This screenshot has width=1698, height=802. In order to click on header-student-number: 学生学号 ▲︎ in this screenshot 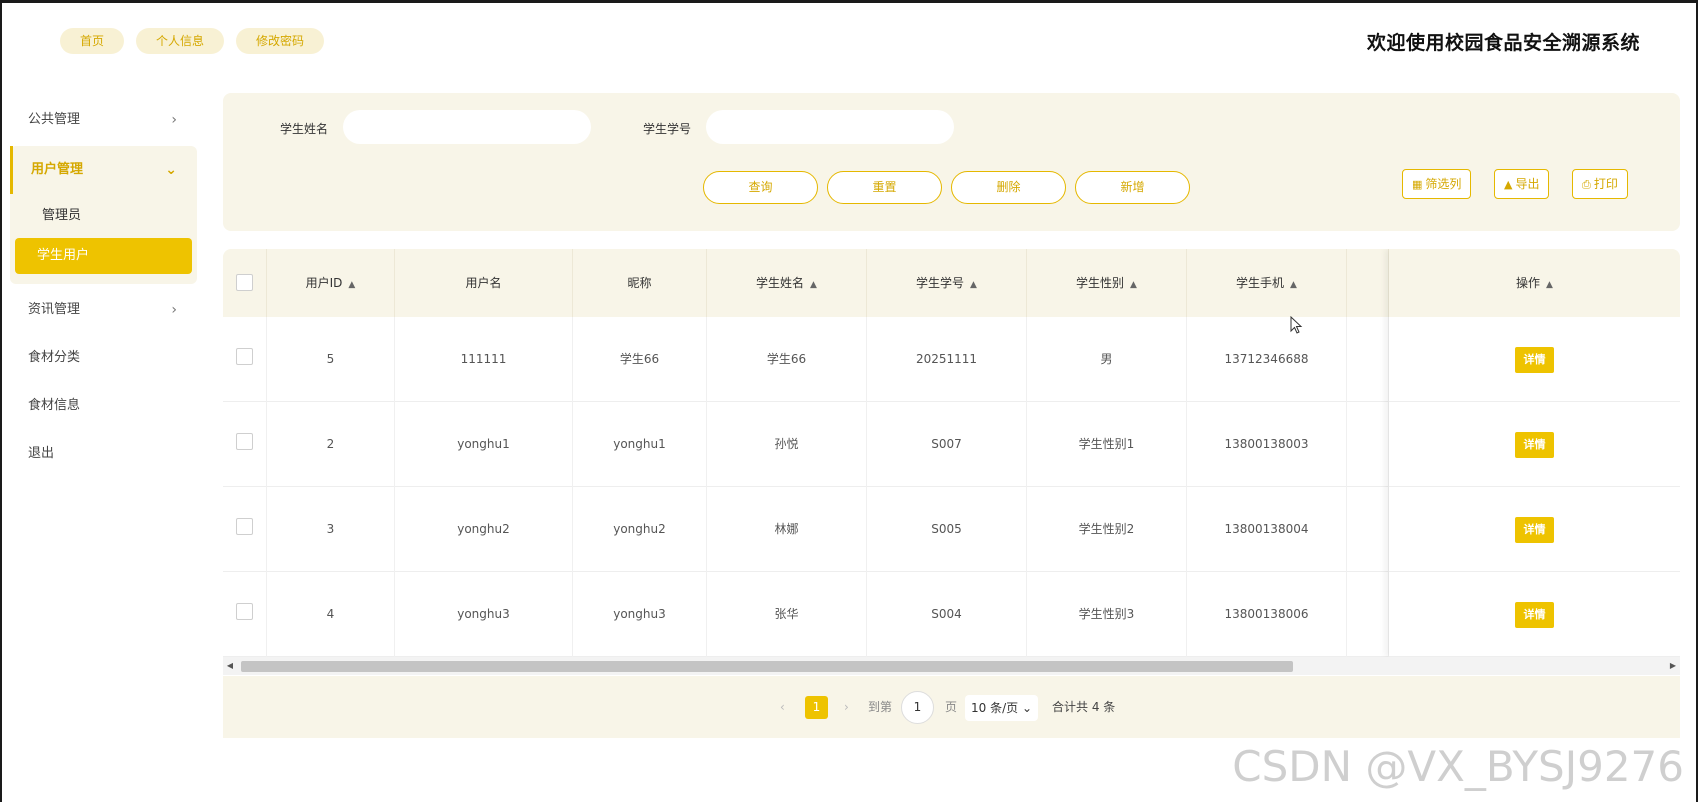, I will do `click(947, 283)`.